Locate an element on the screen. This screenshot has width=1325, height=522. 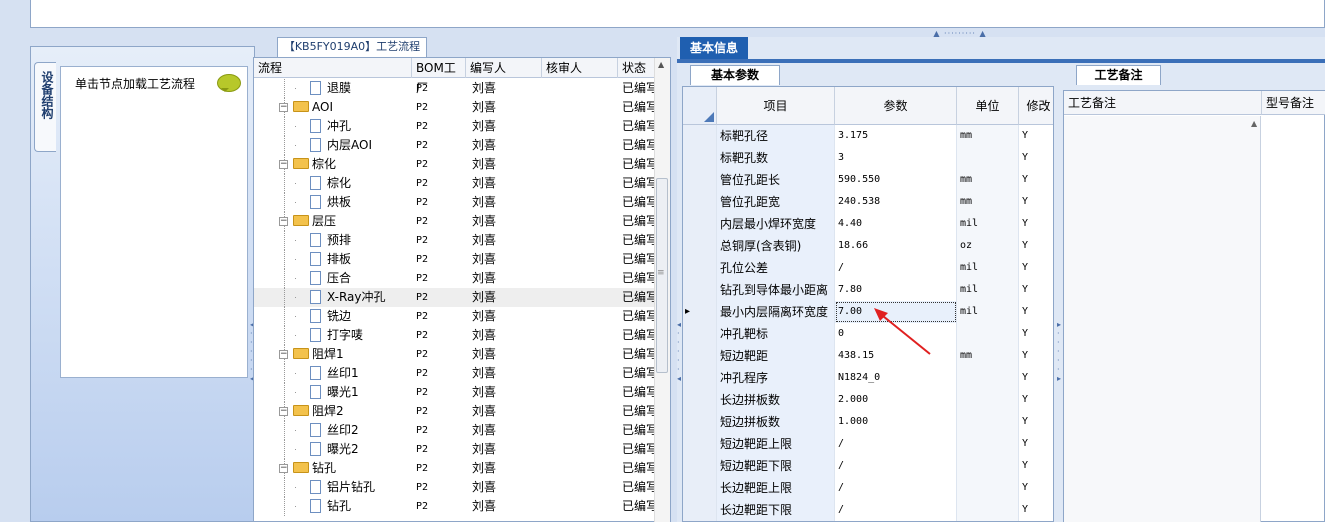
col-bom-factory: BOM工厂 is located at coordinates (439, 76).